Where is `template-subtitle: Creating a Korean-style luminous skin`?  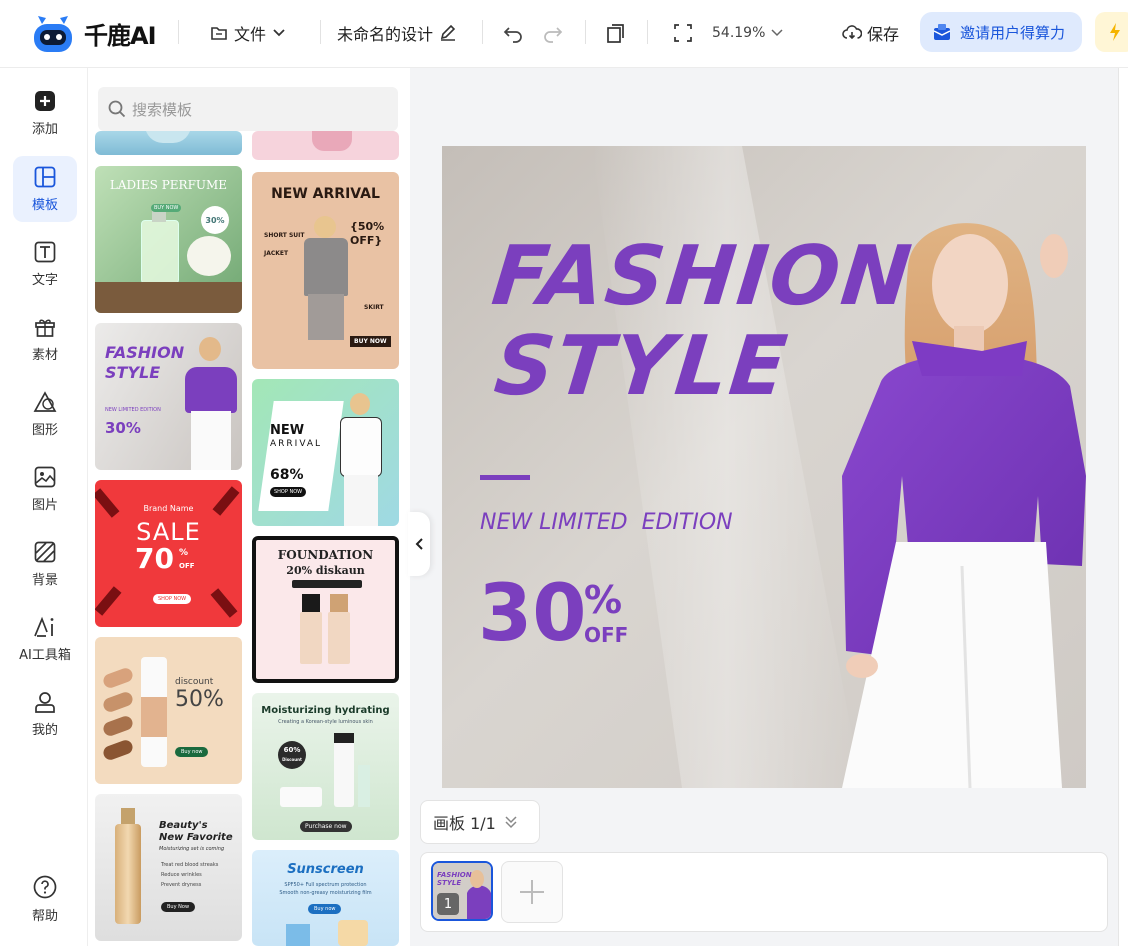
template-subtitle: Creating a Korean-style luminous skin is located at coordinates (325, 722).